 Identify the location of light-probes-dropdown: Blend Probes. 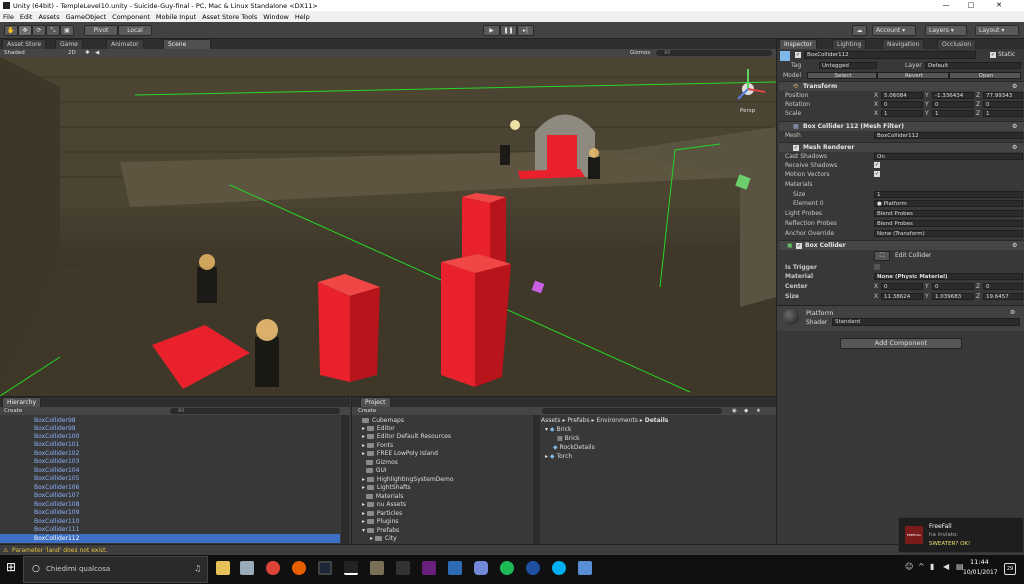
(948, 213).